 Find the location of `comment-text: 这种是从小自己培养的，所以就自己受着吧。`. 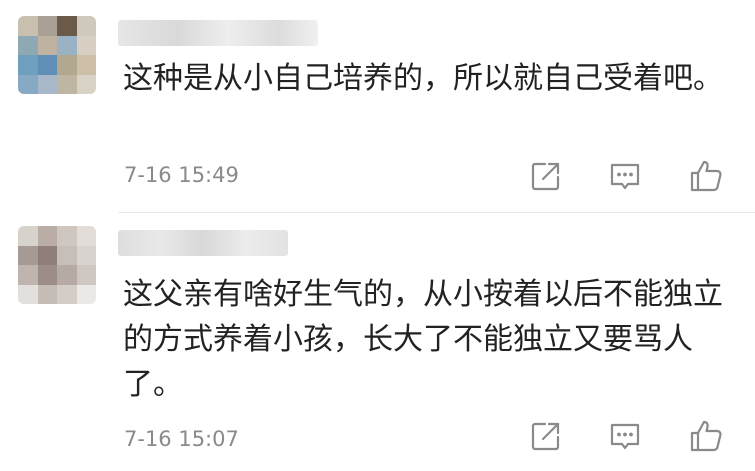

comment-text: 这种是从小自己培养的，所以就自己受着吧。 is located at coordinates (423, 78).